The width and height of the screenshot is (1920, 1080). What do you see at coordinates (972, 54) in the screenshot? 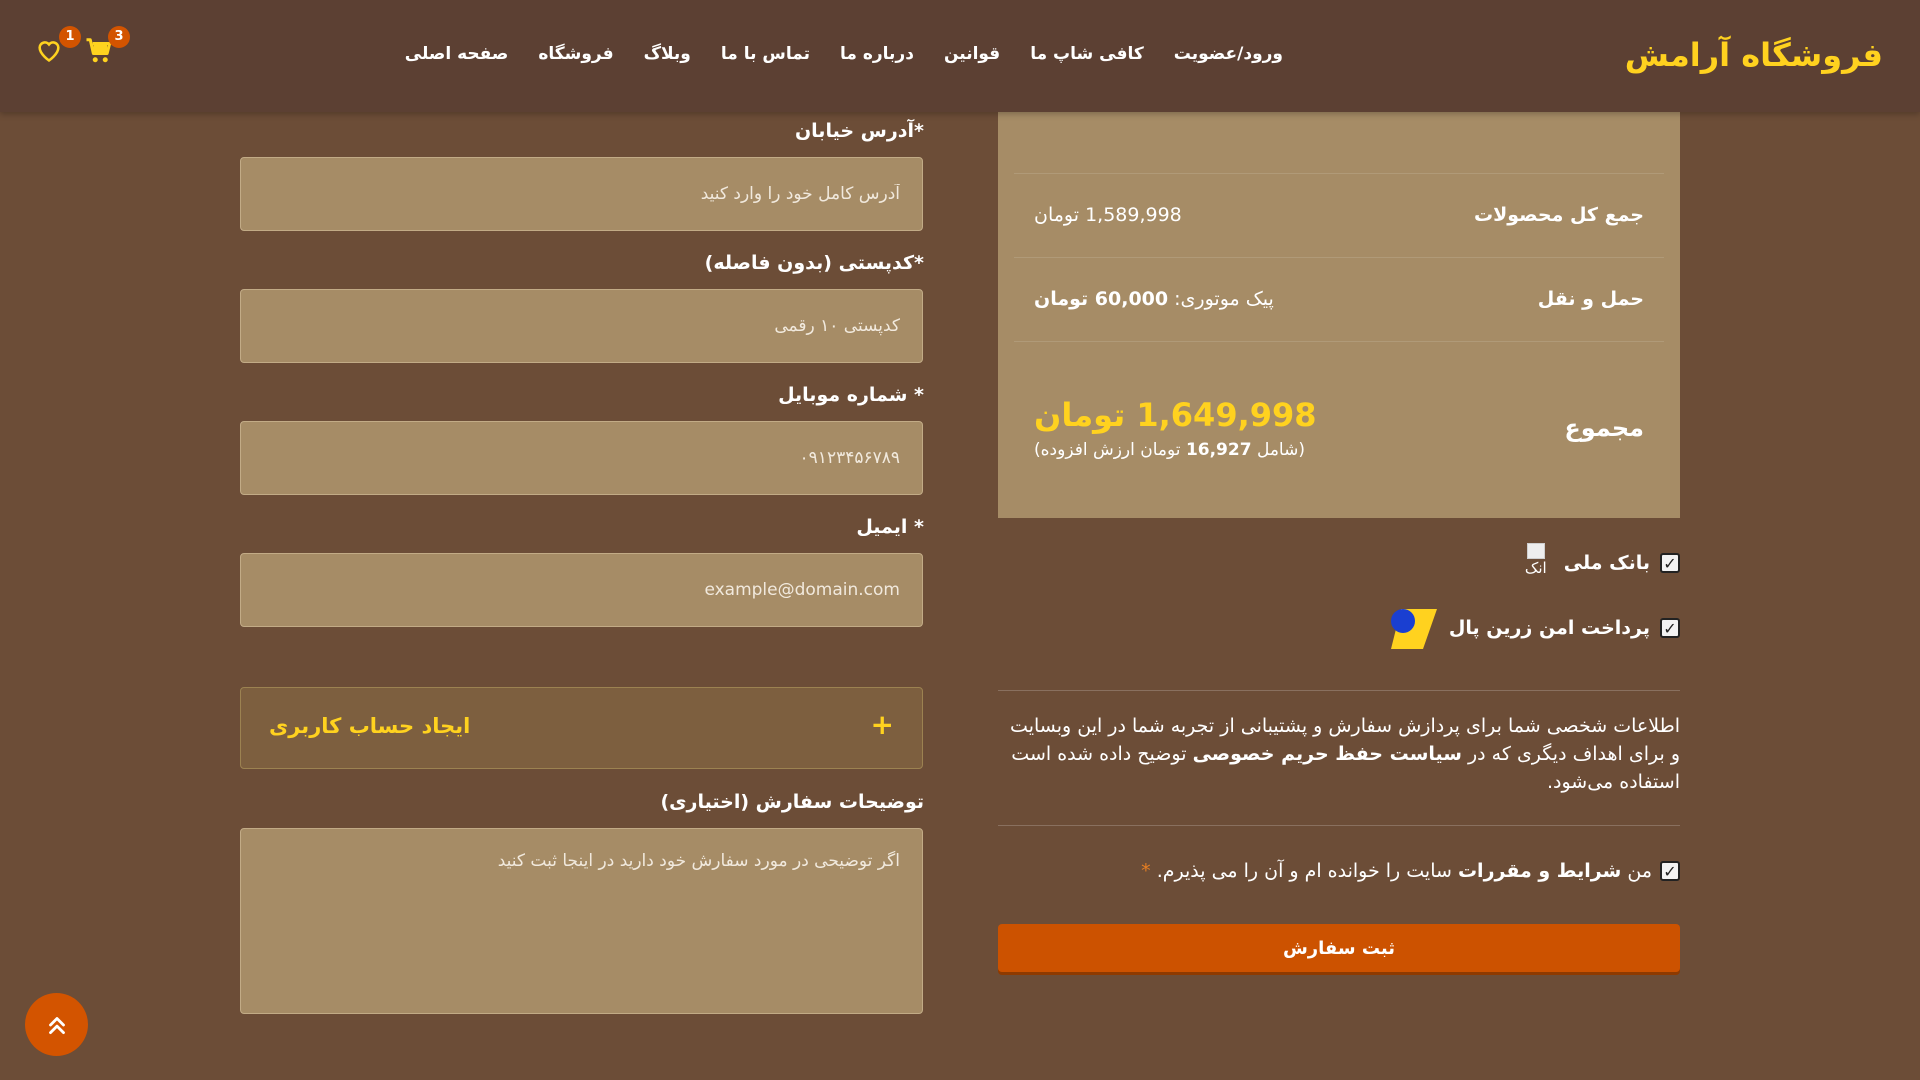
I see `nav-rules: قوانین` at bounding box center [972, 54].